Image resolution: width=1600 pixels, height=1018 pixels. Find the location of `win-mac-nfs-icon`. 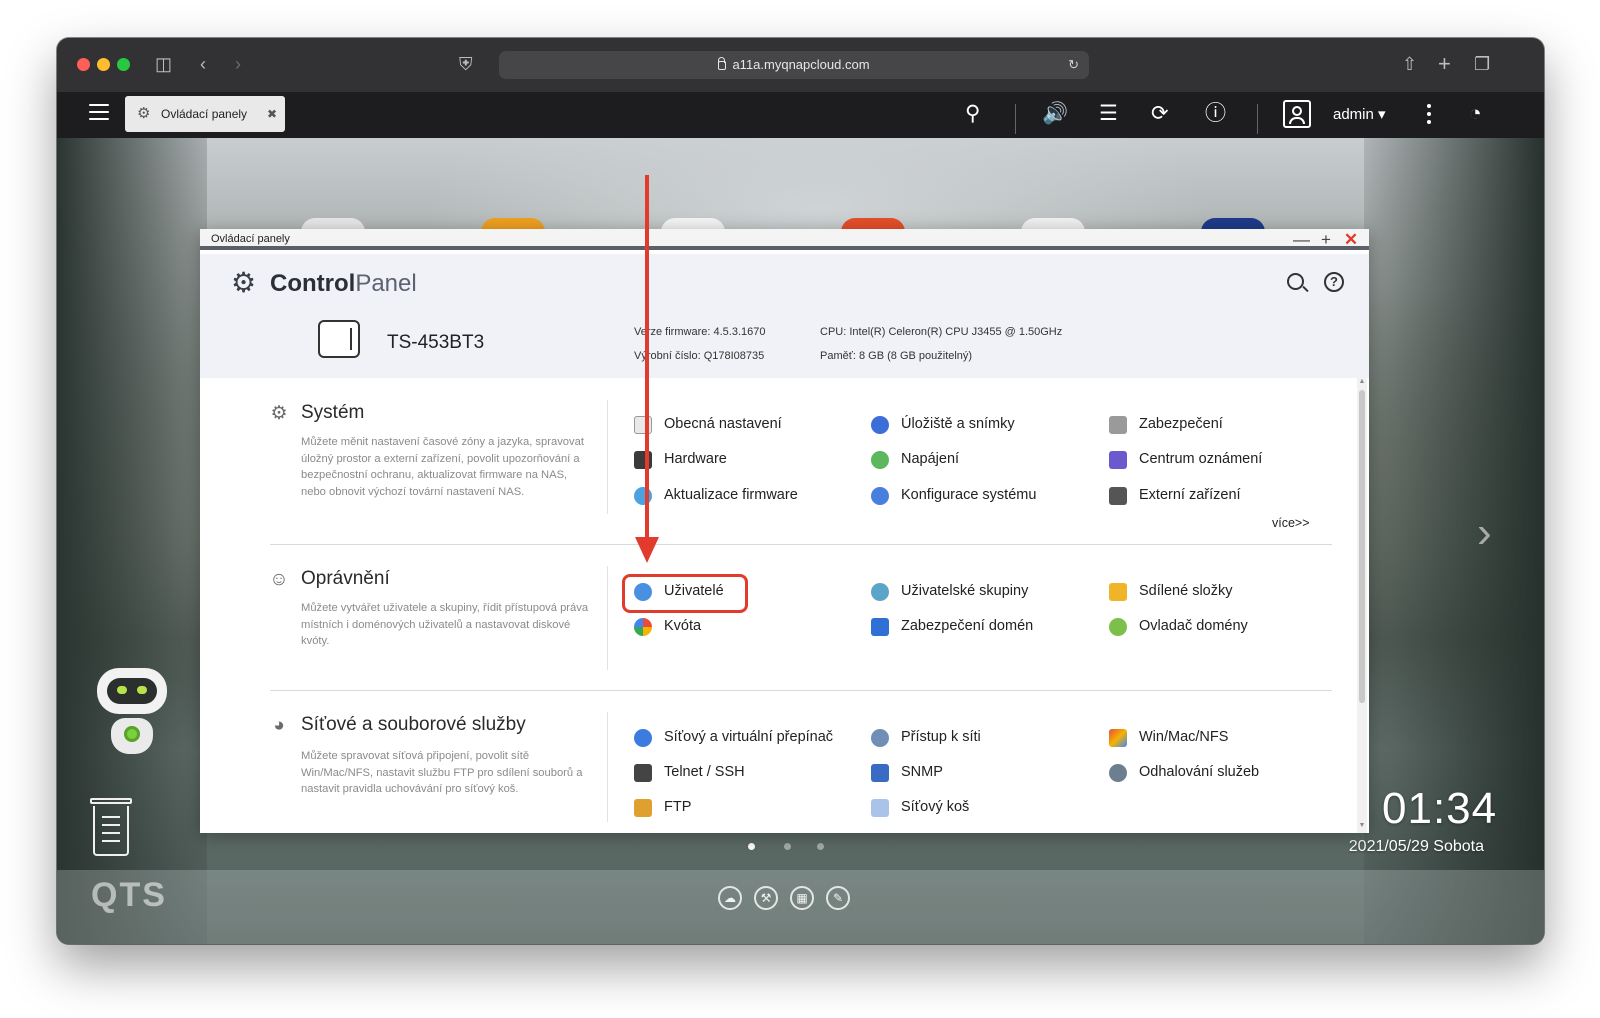

win-mac-nfs-icon is located at coordinates (1118, 738).